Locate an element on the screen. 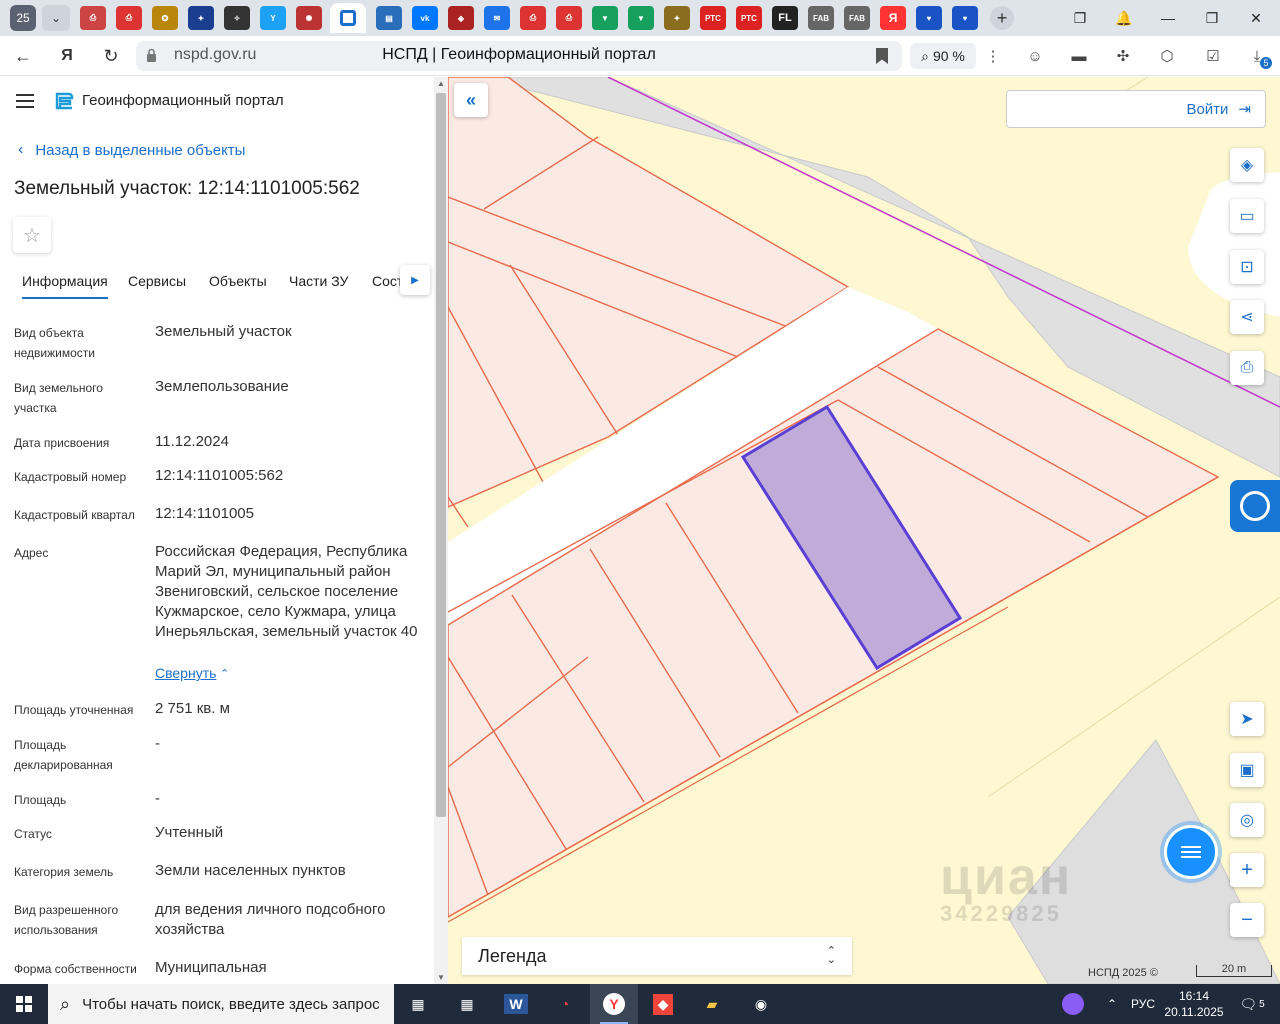 Image resolution: width=1280 pixels, height=1024 pixels. extension-cube-icon: ⬡ is located at coordinates (1167, 56).